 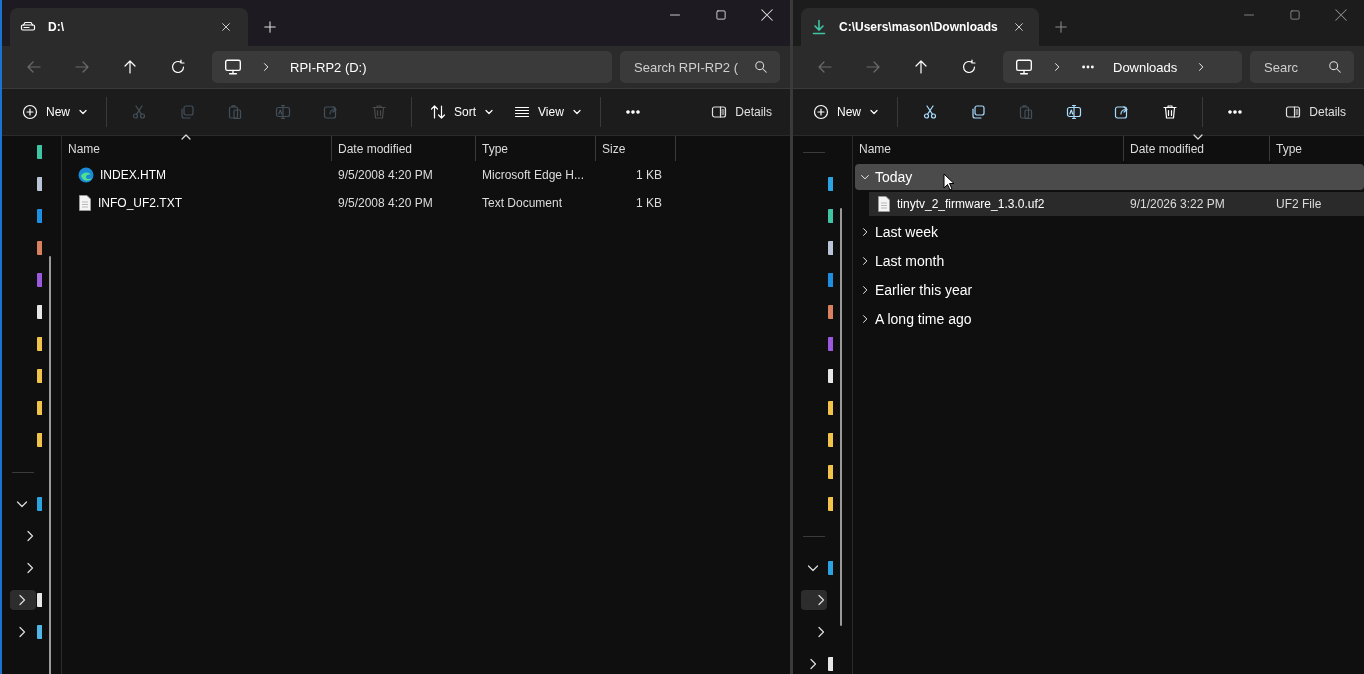 I want to click on tab-title: C:\Users\mason\Downloads, so click(x=918, y=27).